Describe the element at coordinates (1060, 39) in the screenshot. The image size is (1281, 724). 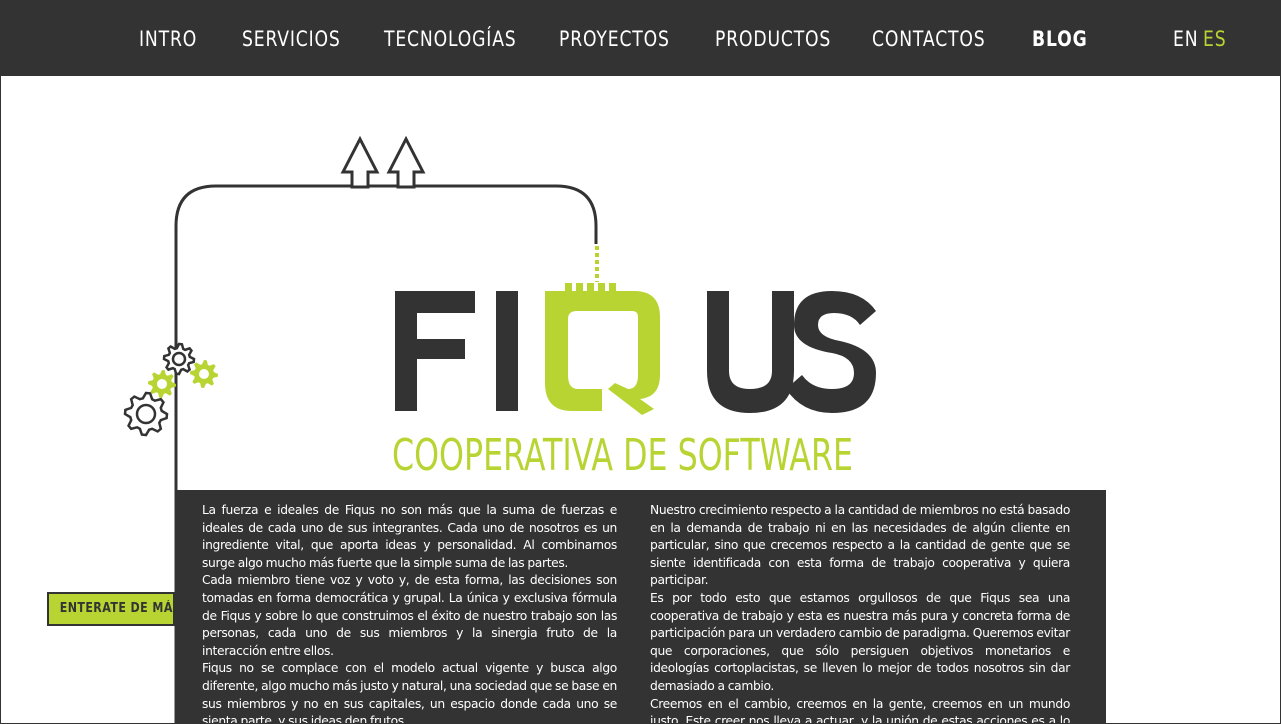
I see `nav-item-blog: BLOG` at that location.